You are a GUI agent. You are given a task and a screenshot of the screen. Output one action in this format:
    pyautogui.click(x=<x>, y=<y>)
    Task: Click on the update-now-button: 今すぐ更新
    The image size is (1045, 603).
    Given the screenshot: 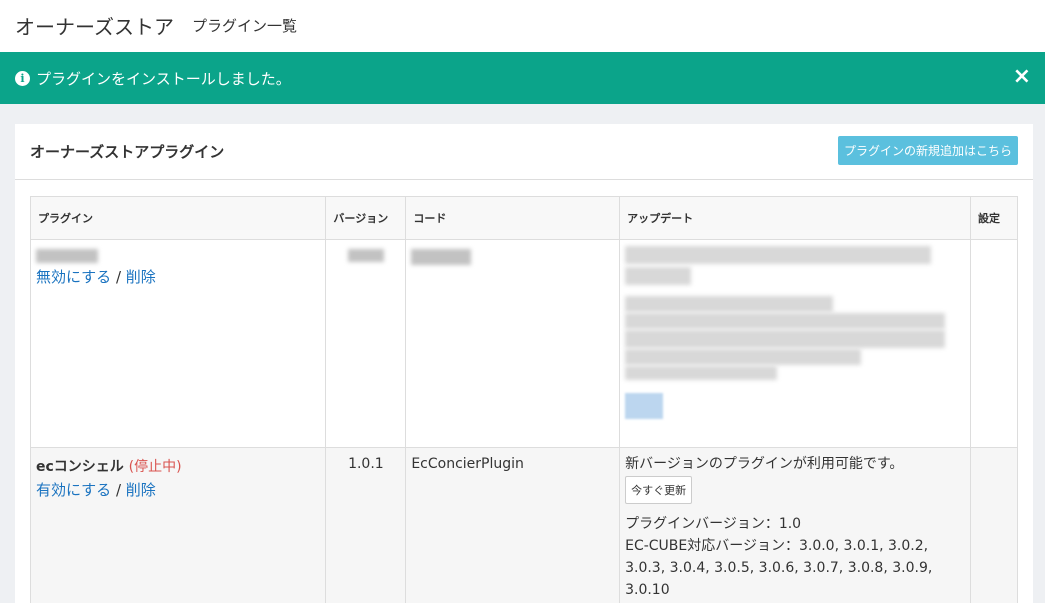 What is the action you would take?
    pyautogui.click(x=659, y=490)
    